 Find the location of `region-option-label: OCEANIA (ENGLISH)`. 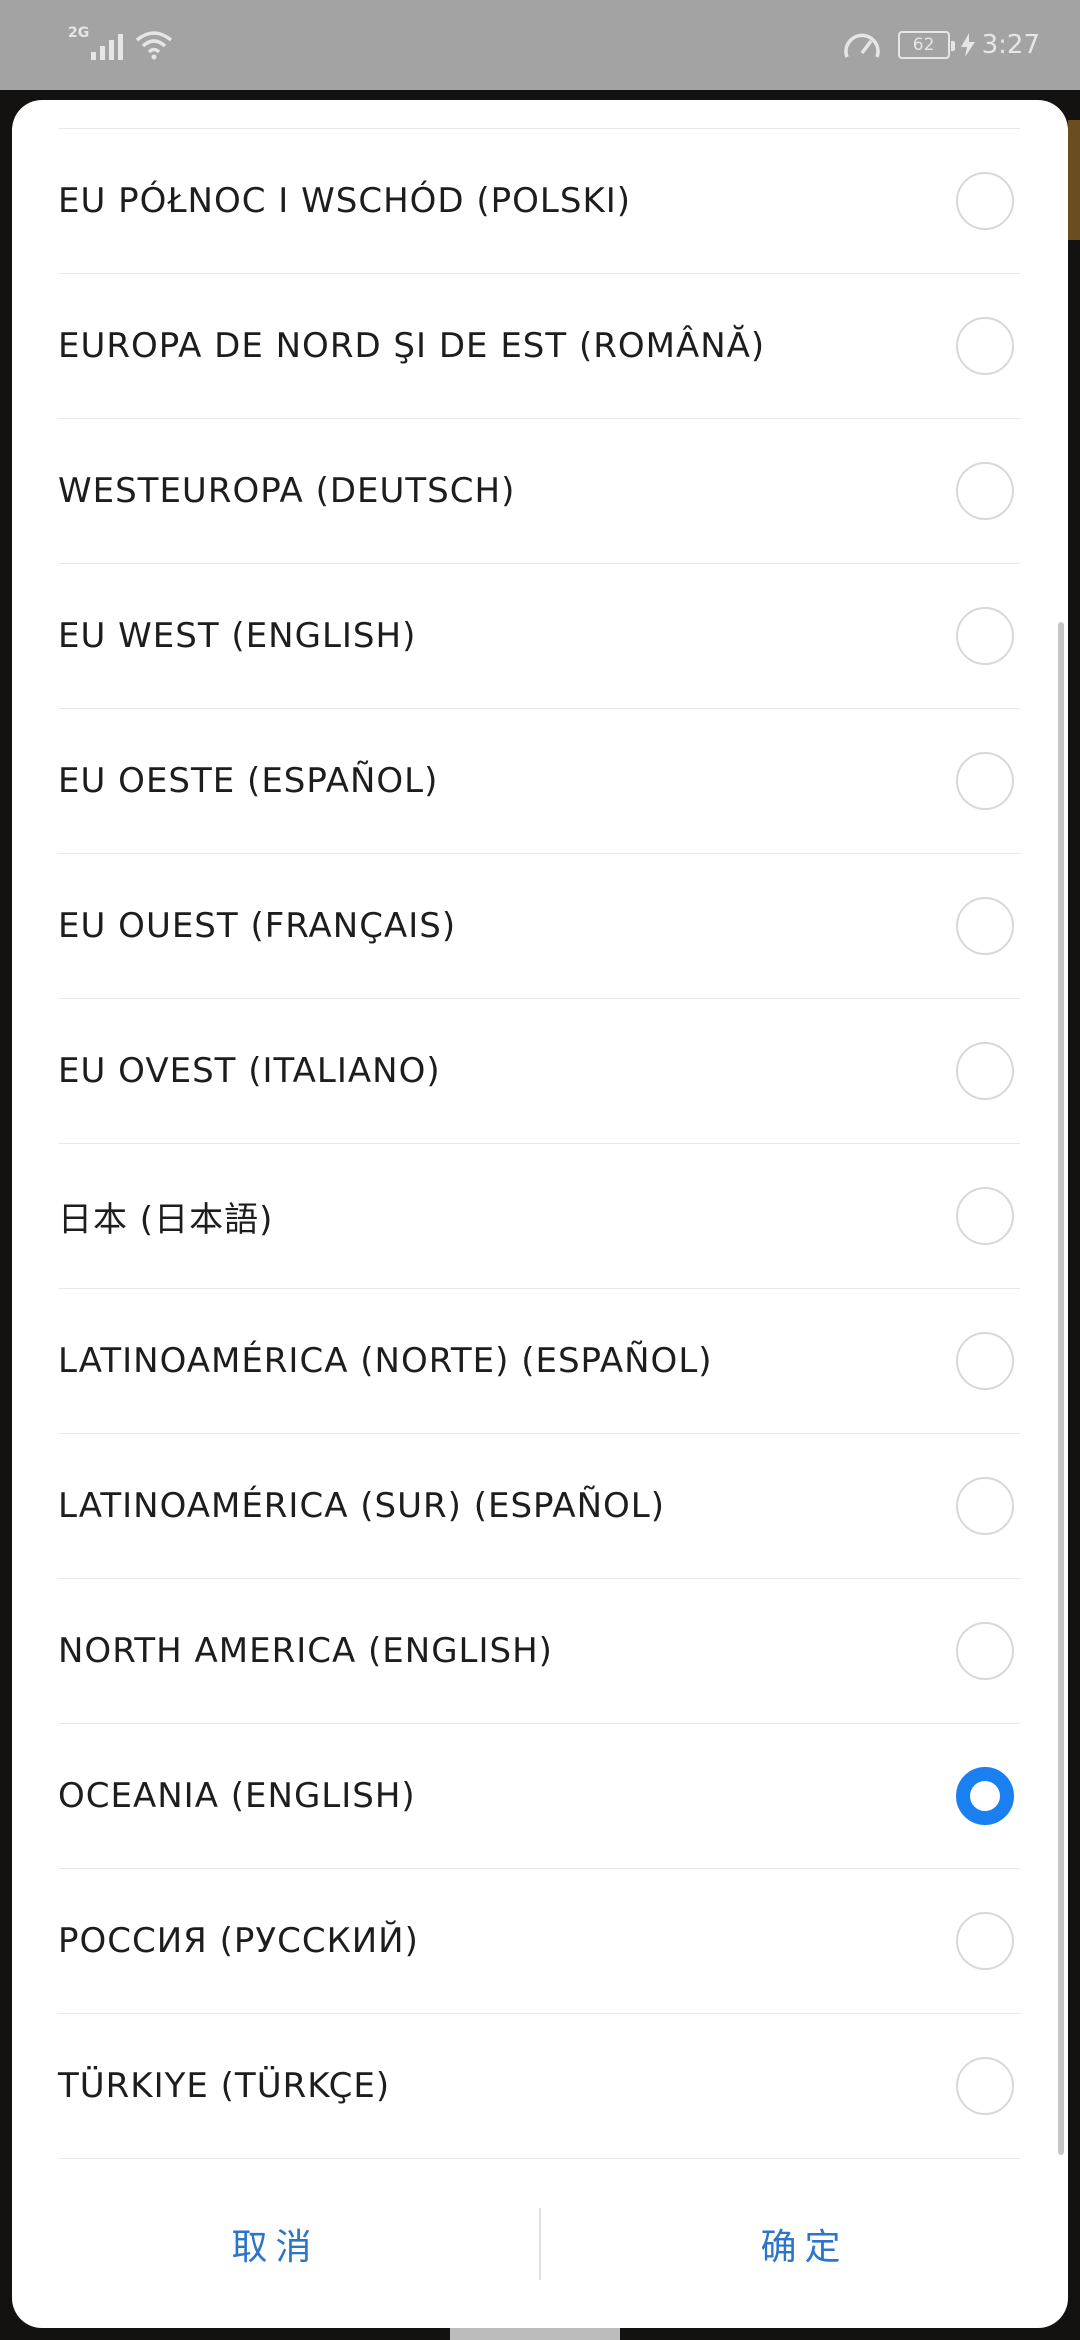

region-option-label: OCEANIA (ENGLISH) is located at coordinates (237, 1796).